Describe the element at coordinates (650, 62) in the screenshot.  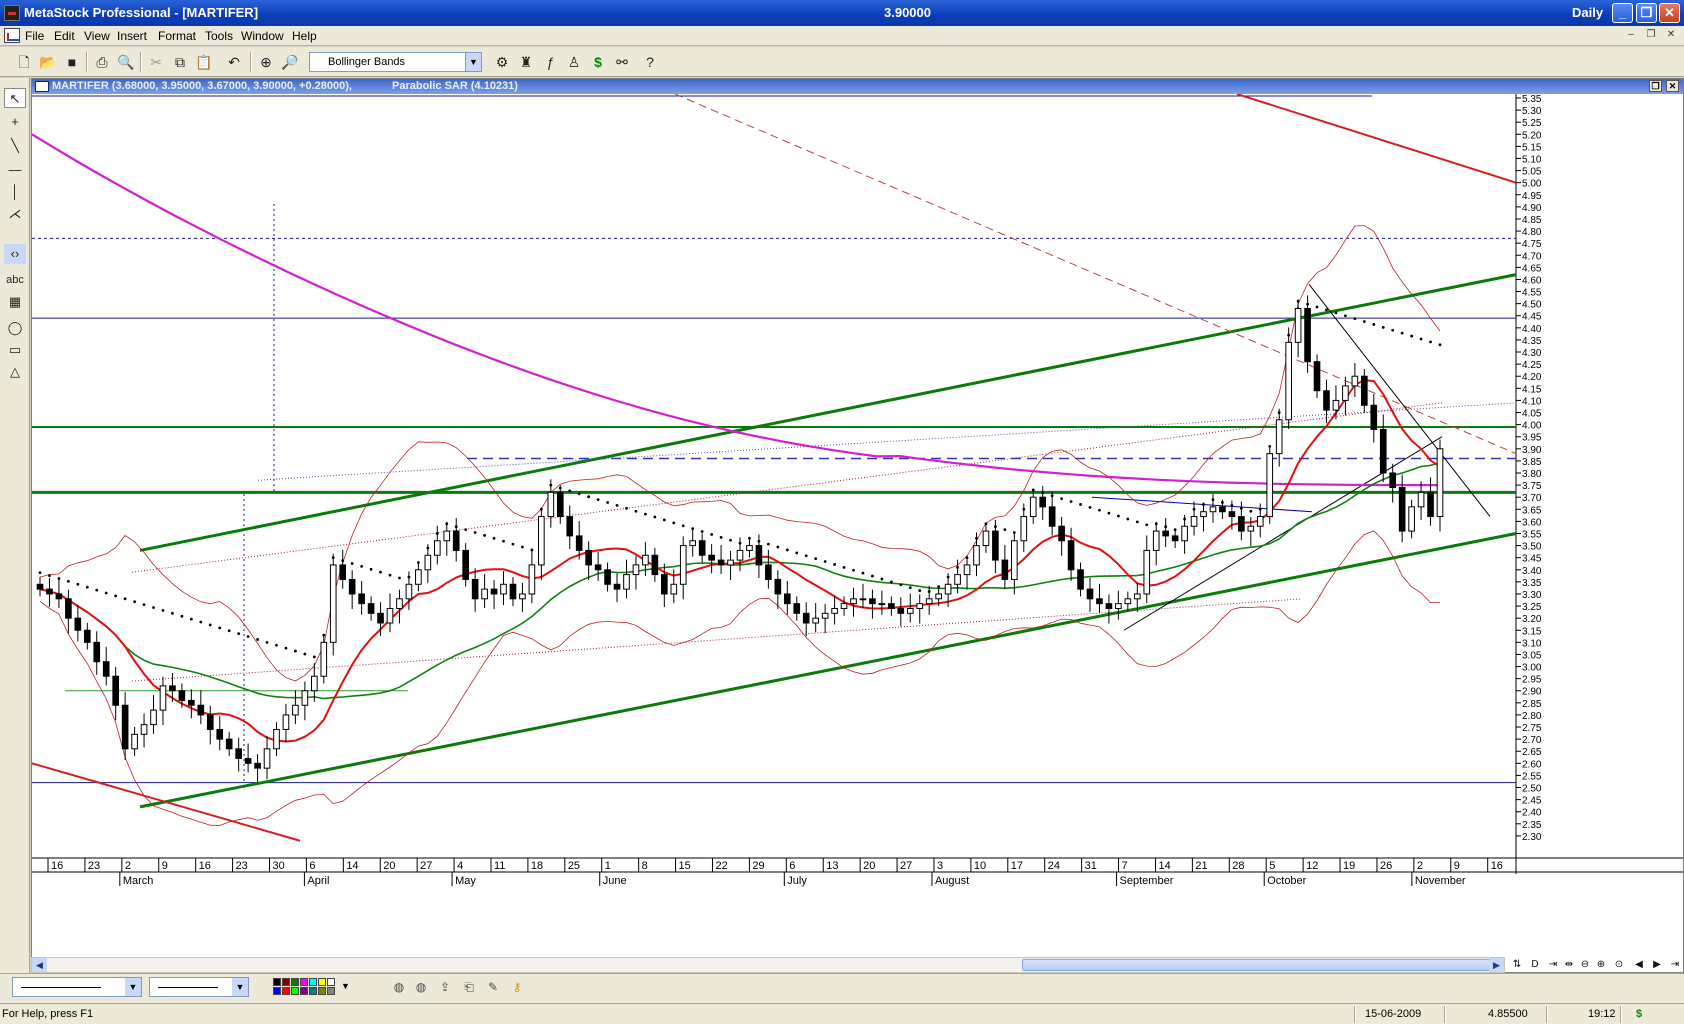
I see `context-help-icon: ?` at that location.